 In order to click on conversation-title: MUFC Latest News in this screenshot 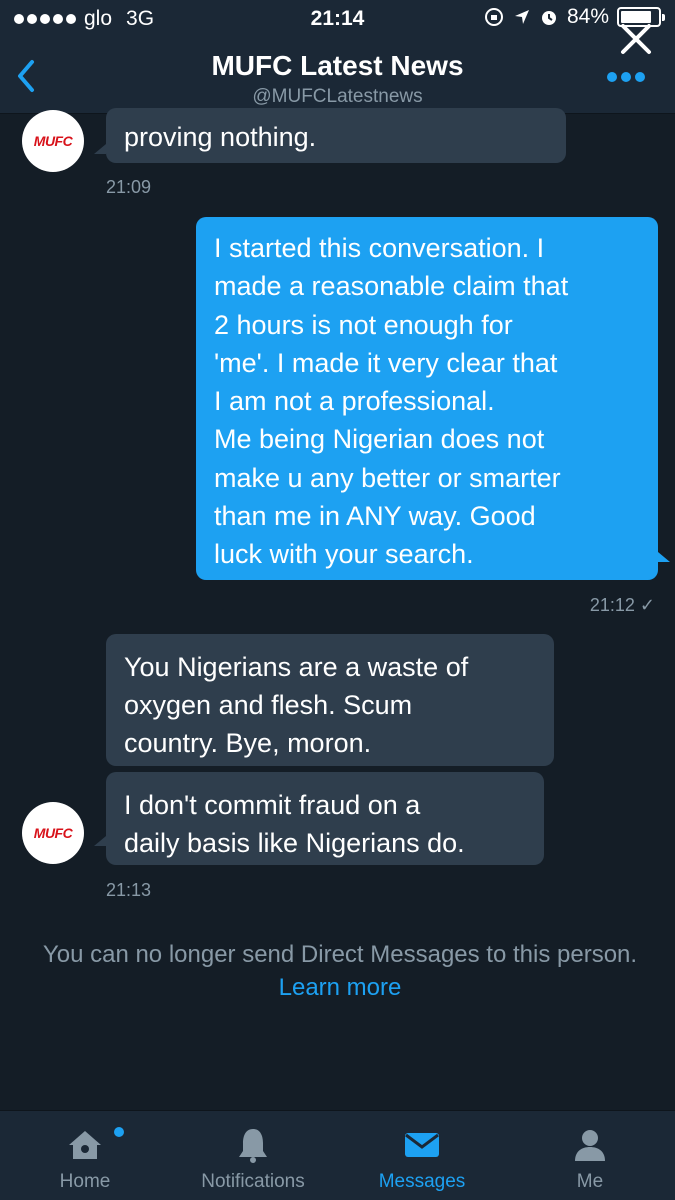, I will do `click(337, 66)`.